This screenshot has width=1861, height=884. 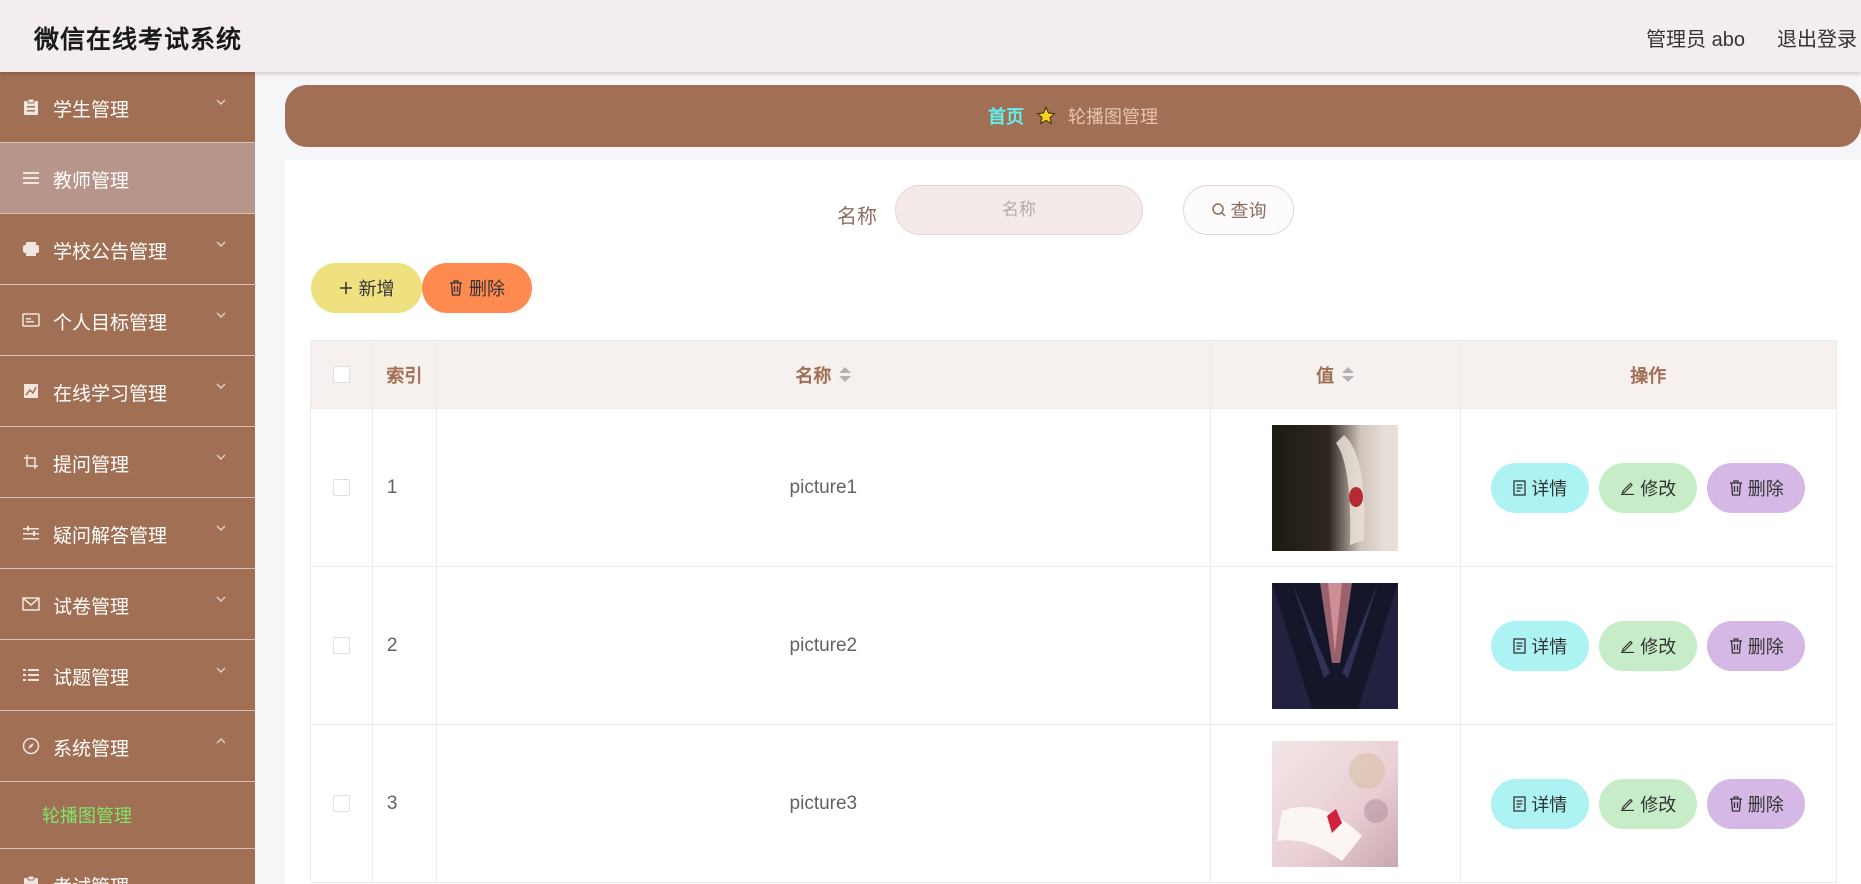 I want to click on search-button: 查询, so click(x=1238, y=210).